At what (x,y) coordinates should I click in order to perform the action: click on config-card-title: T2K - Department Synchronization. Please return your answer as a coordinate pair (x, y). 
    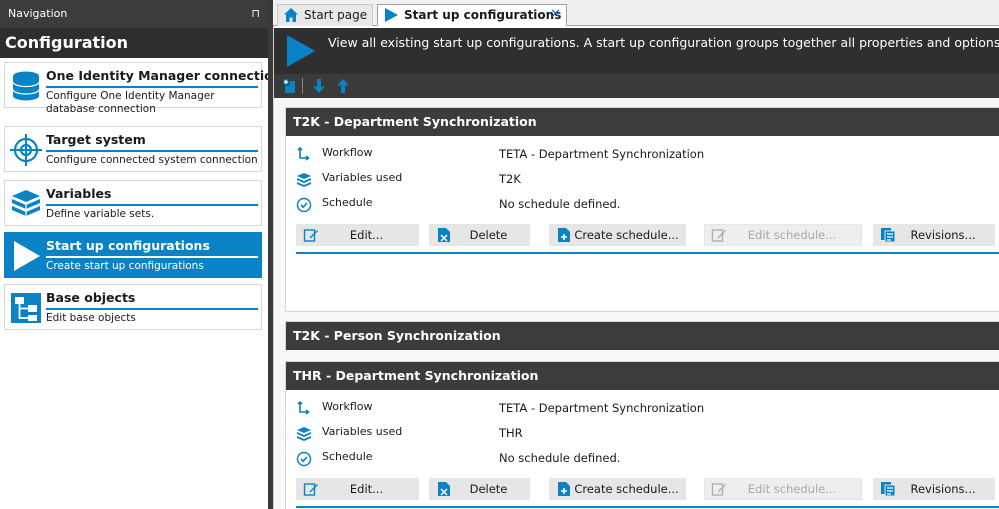
    Looking at the image, I should click on (642, 122).